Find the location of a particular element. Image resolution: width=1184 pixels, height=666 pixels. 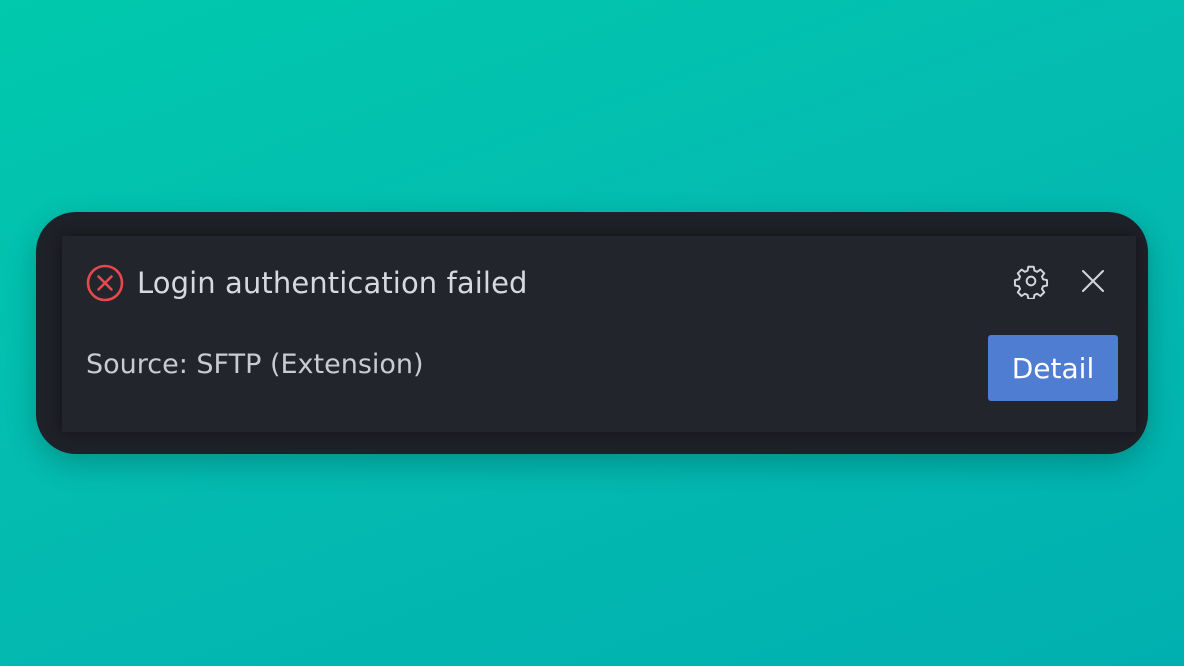

close-icon is located at coordinates (1093, 283).